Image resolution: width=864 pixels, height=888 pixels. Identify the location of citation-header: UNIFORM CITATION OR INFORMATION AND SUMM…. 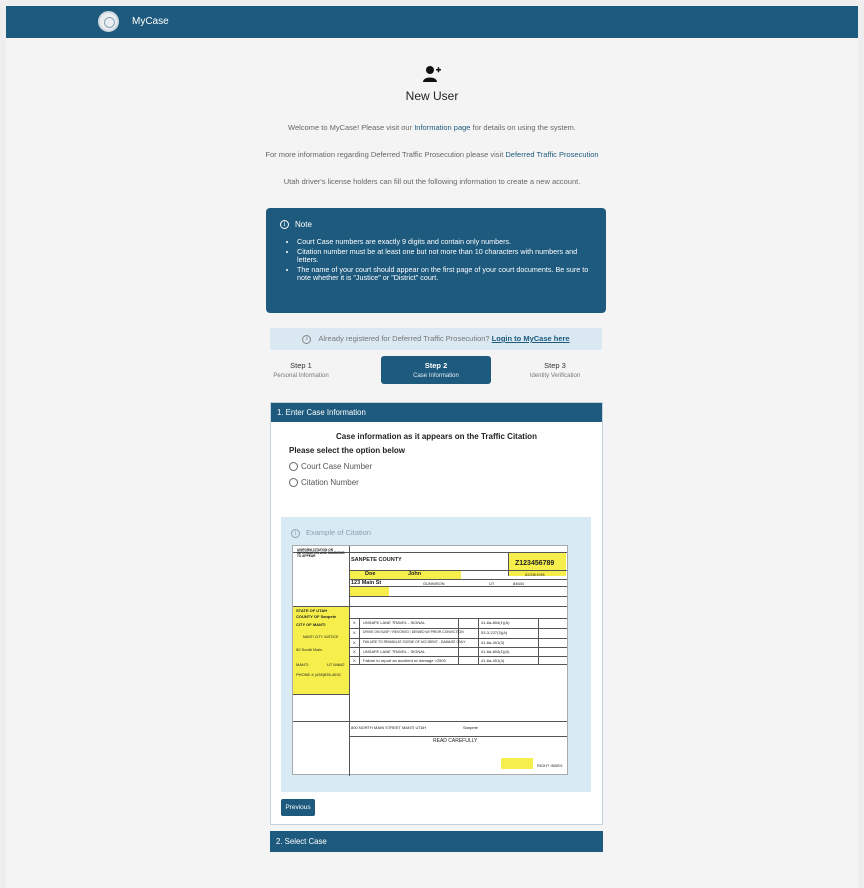
(321, 553).